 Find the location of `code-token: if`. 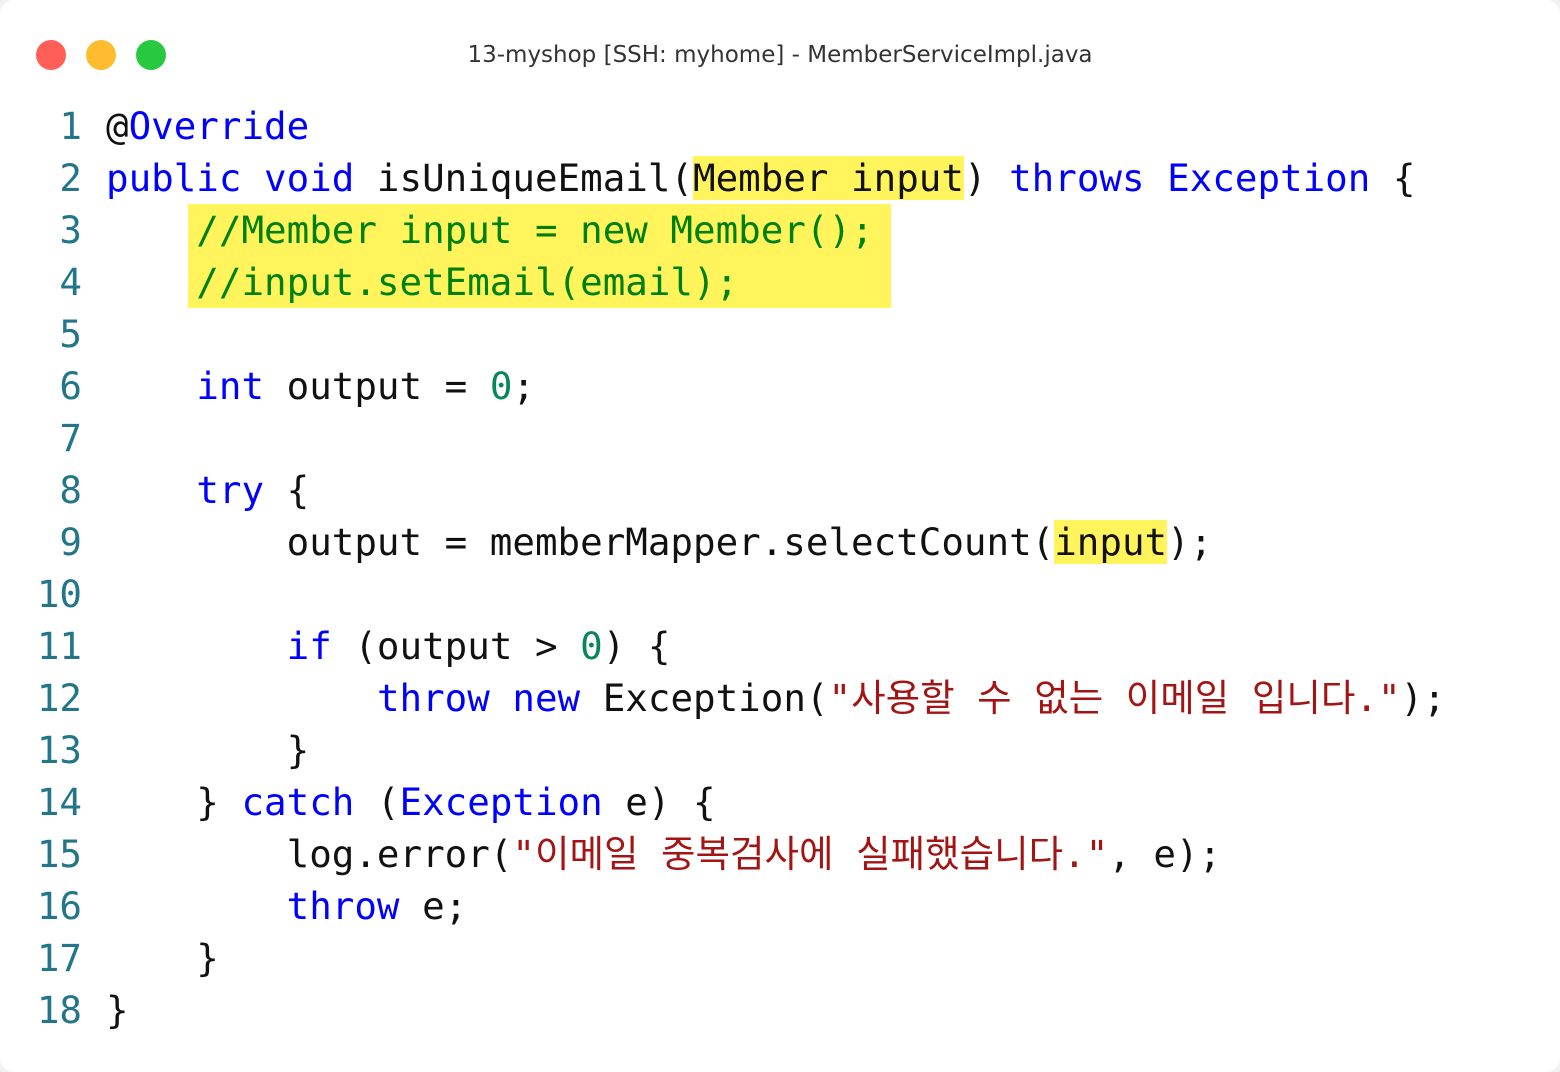

code-token: if is located at coordinates (309, 646).